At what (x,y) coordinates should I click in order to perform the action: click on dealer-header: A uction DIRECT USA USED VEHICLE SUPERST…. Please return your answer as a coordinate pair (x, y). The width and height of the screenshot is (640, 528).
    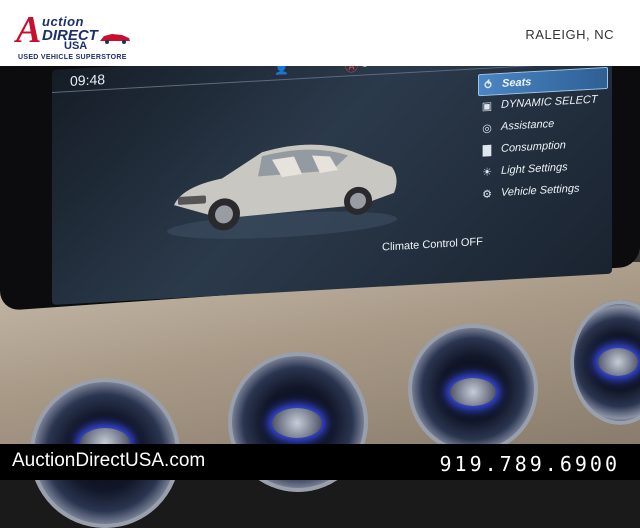
    Looking at the image, I should click on (320, 33).